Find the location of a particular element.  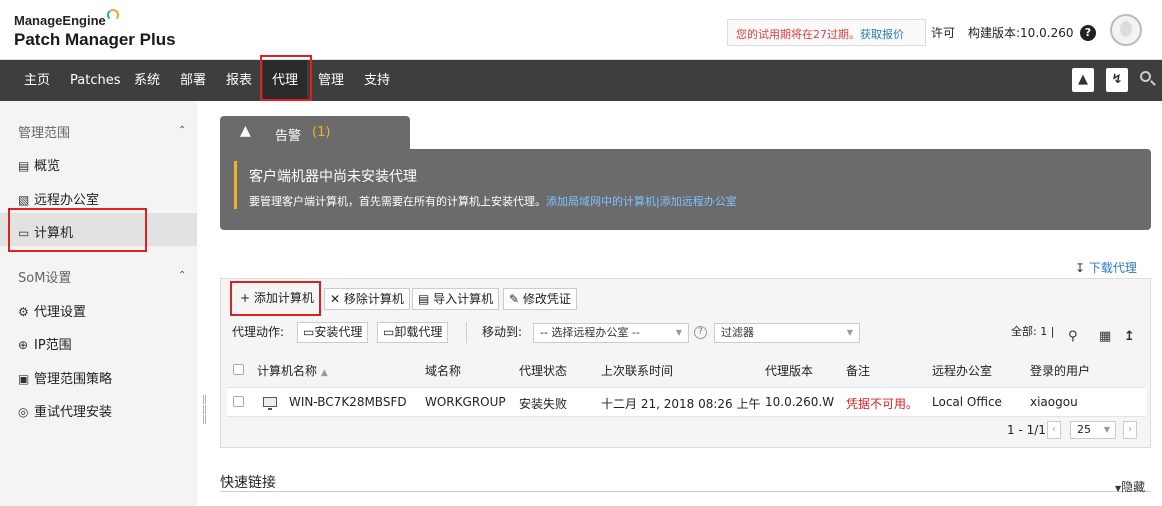

remote-office-select: -- 选择远程办公室 -- ▼ is located at coordinates (611, 333).